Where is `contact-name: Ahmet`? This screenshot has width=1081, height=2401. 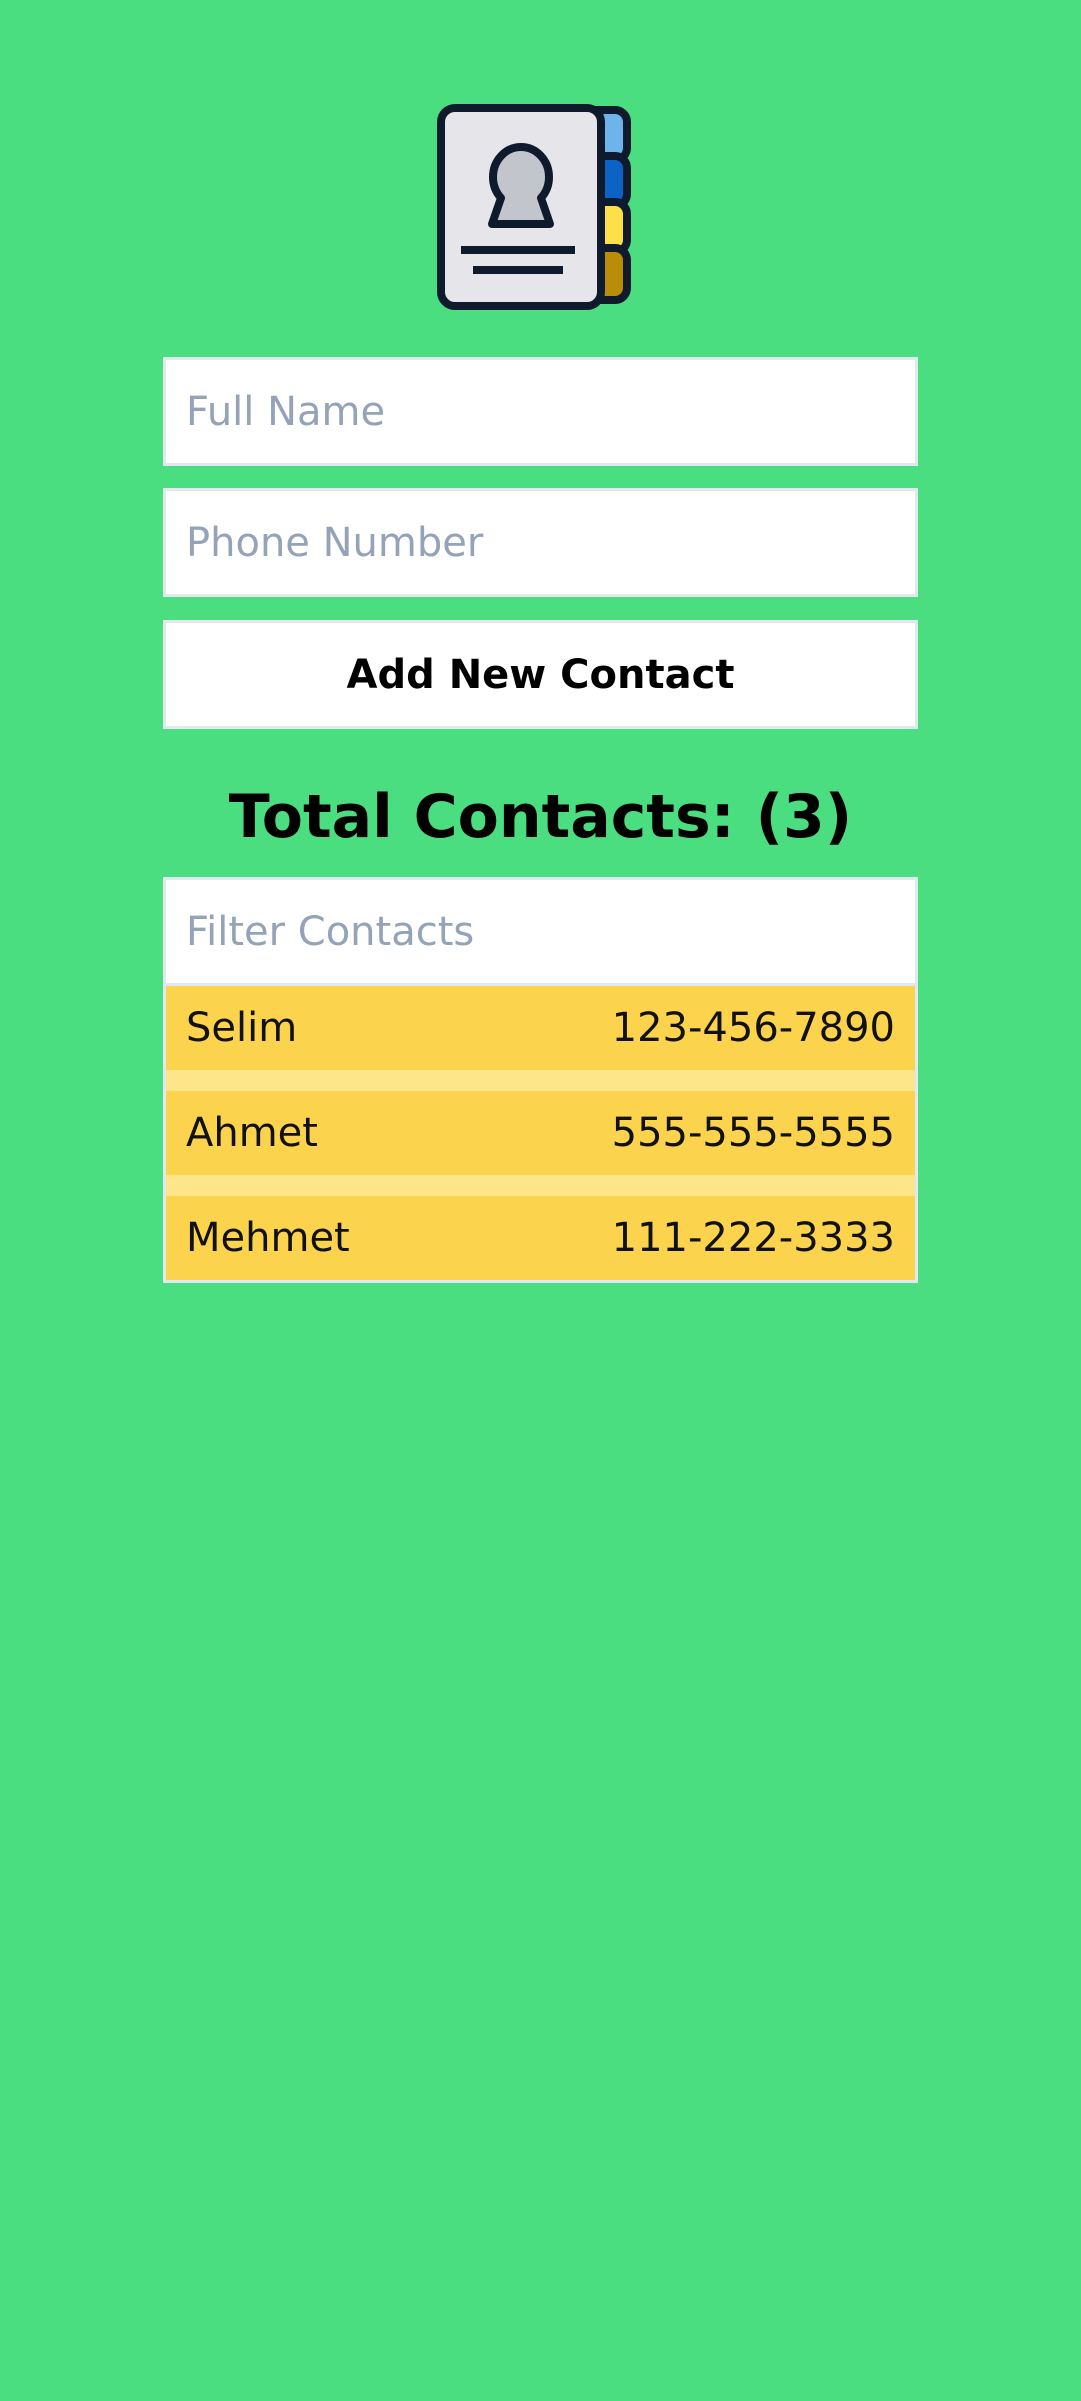 contact-name: Ahmet is located at coordinates (252, 1133).